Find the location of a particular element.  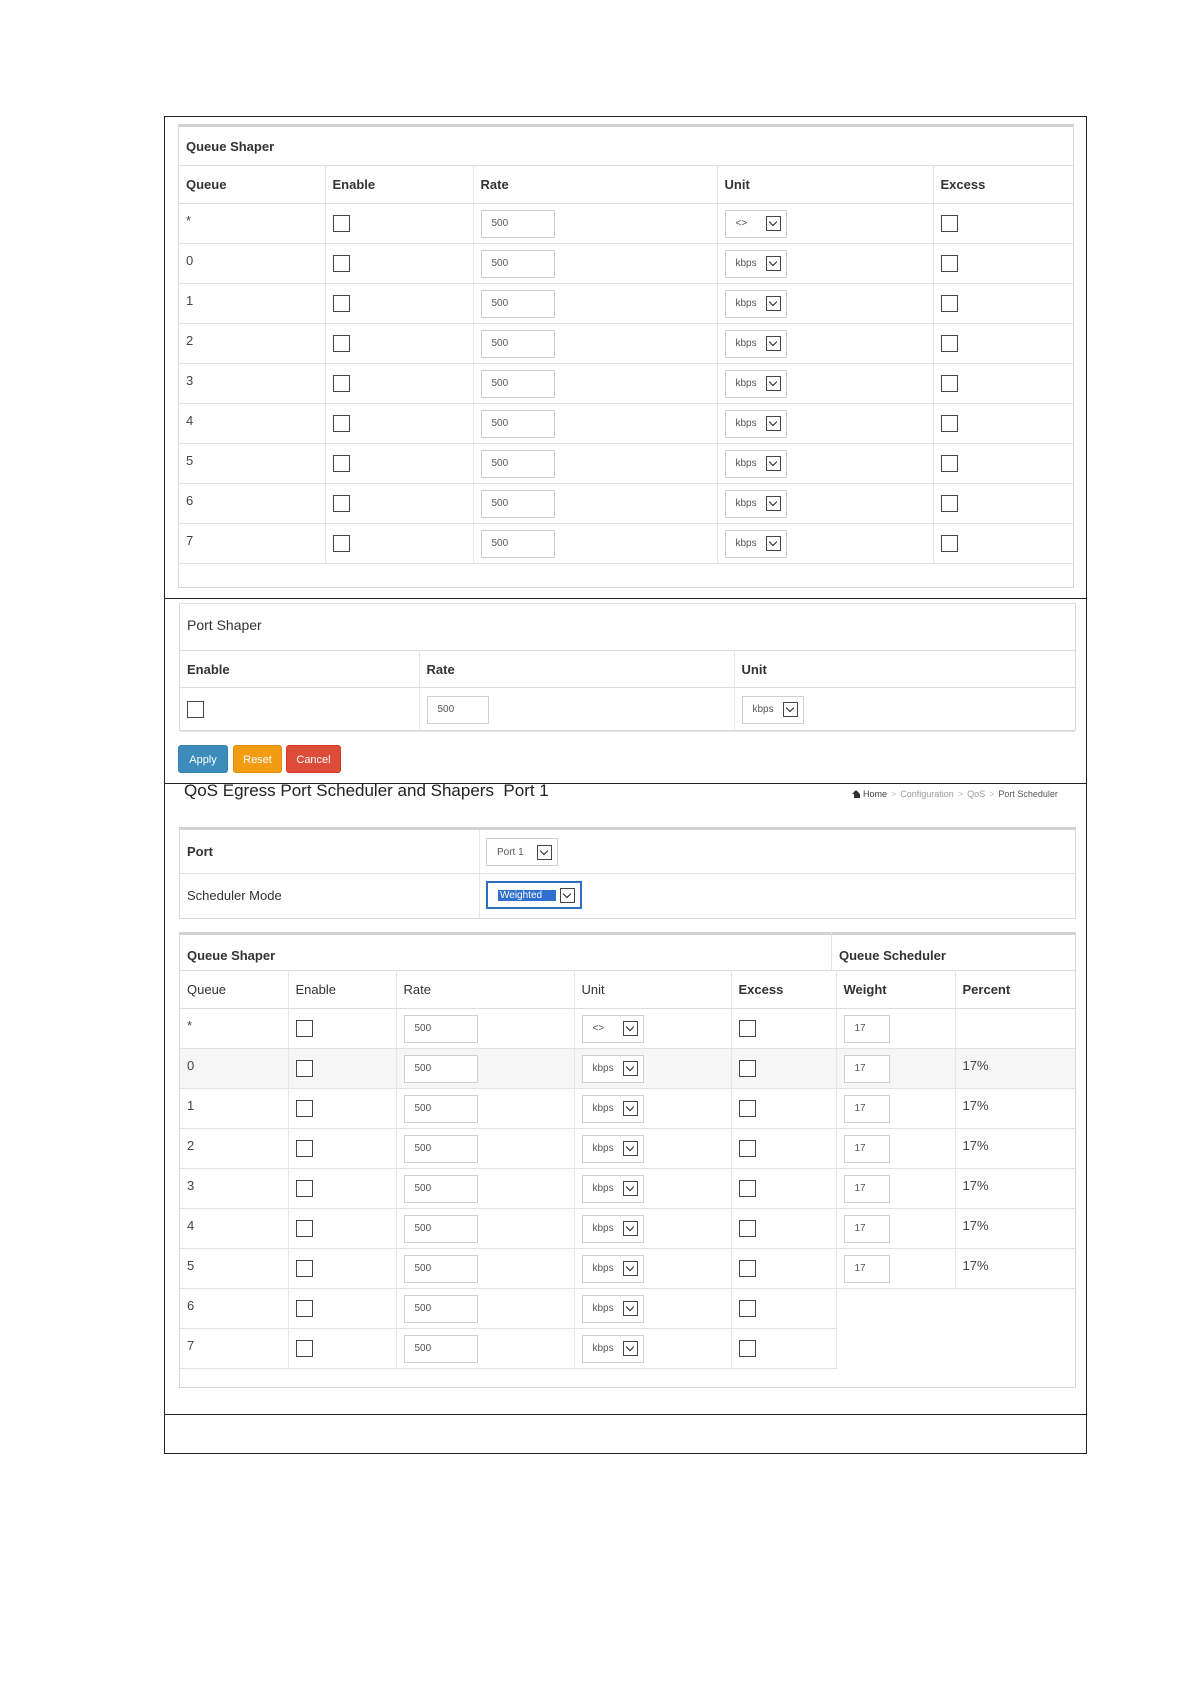

port-shaper-unit-select: kbps is located at coordinates (772, 709).